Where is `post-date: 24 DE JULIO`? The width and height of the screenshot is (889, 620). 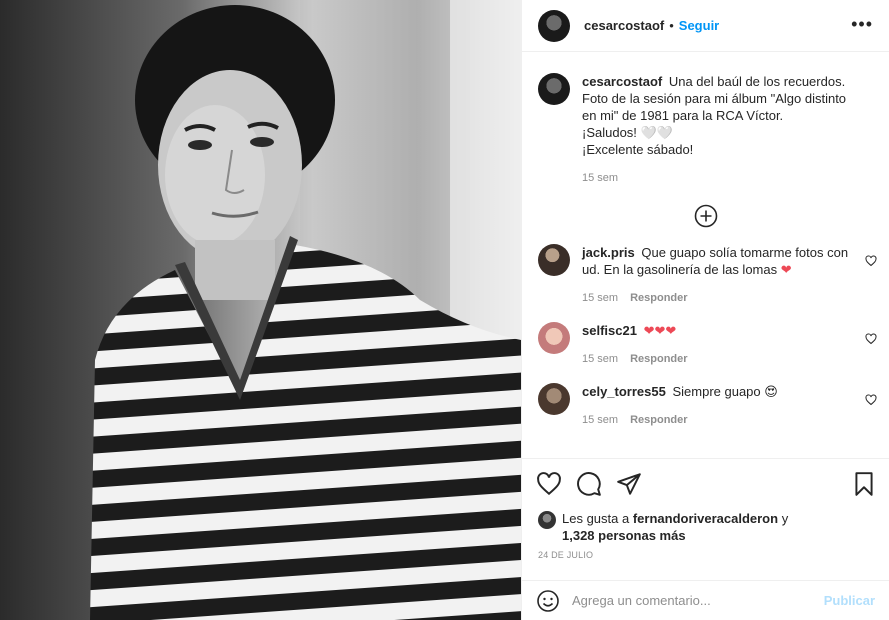
post-date: 24 DE JULIO is located at coordinates (565, 555).